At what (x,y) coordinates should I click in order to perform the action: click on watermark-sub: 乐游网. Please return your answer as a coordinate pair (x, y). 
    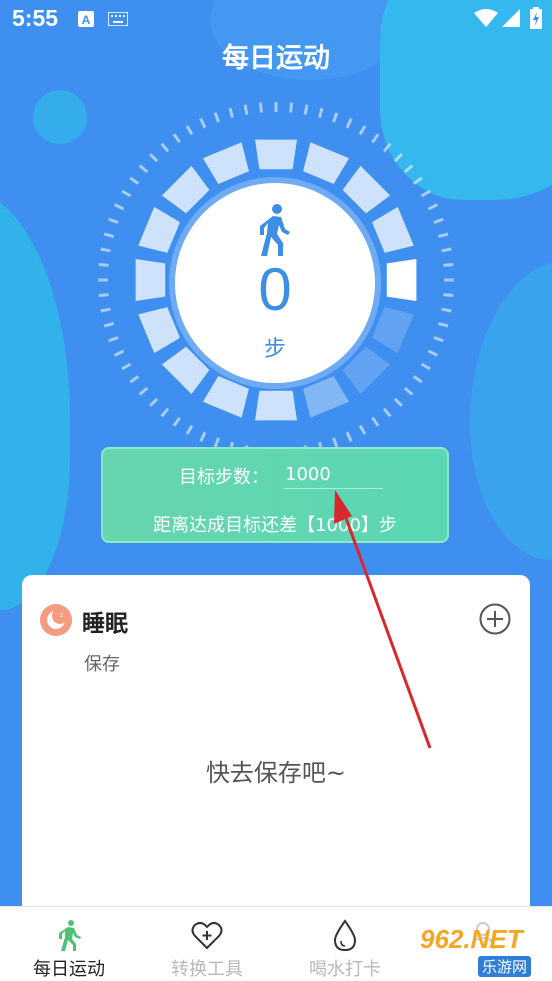
    Looking at the image, I should click on (505, 966).